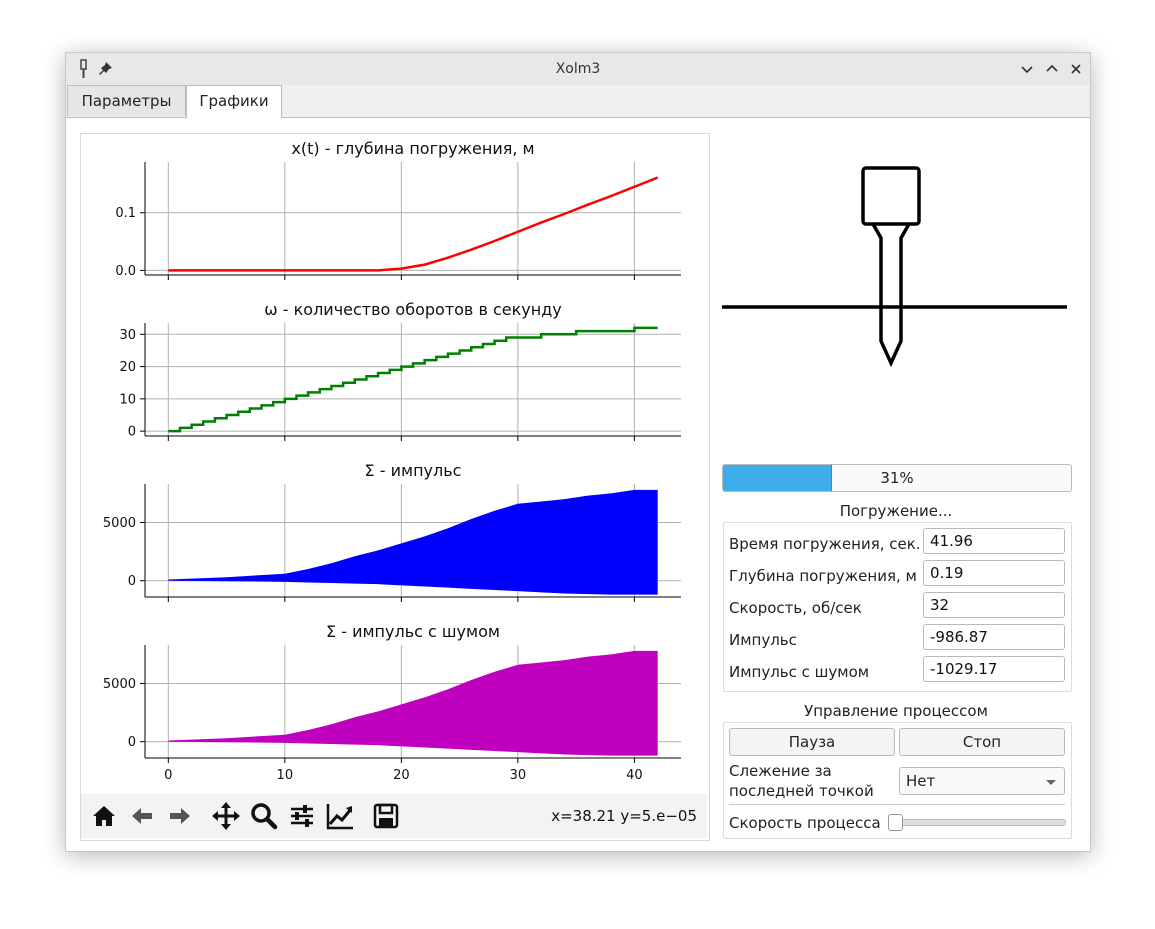 This screenshot has height=929, width=1155. Describe the element at coordinates (125, 213) in the screenshot. I see `y-tick-label: 0.1` at that location.